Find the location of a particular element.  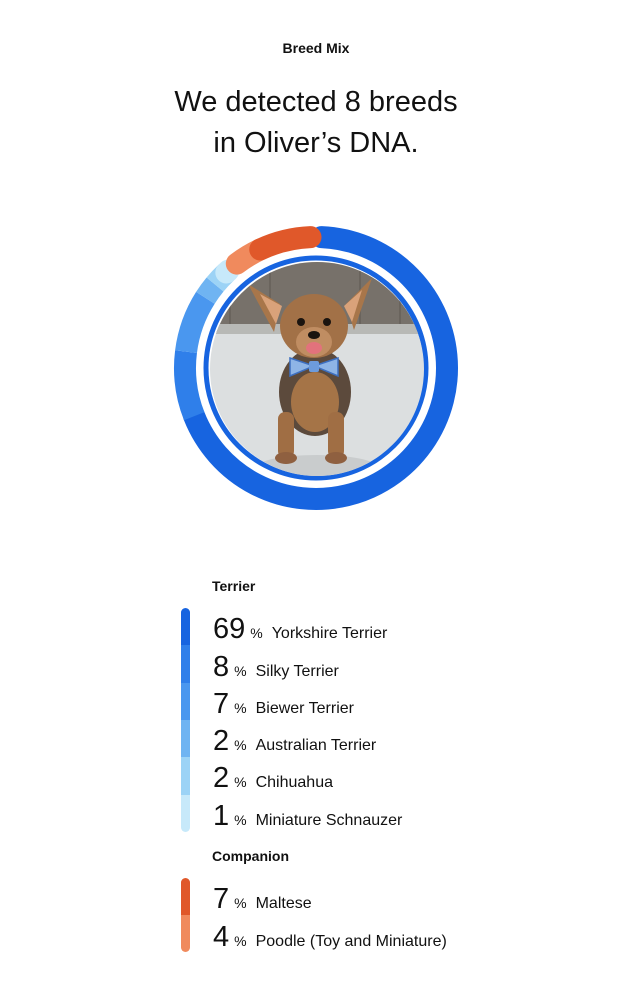

bar-segment-australian-terrier is located at coordinates (185, 739).